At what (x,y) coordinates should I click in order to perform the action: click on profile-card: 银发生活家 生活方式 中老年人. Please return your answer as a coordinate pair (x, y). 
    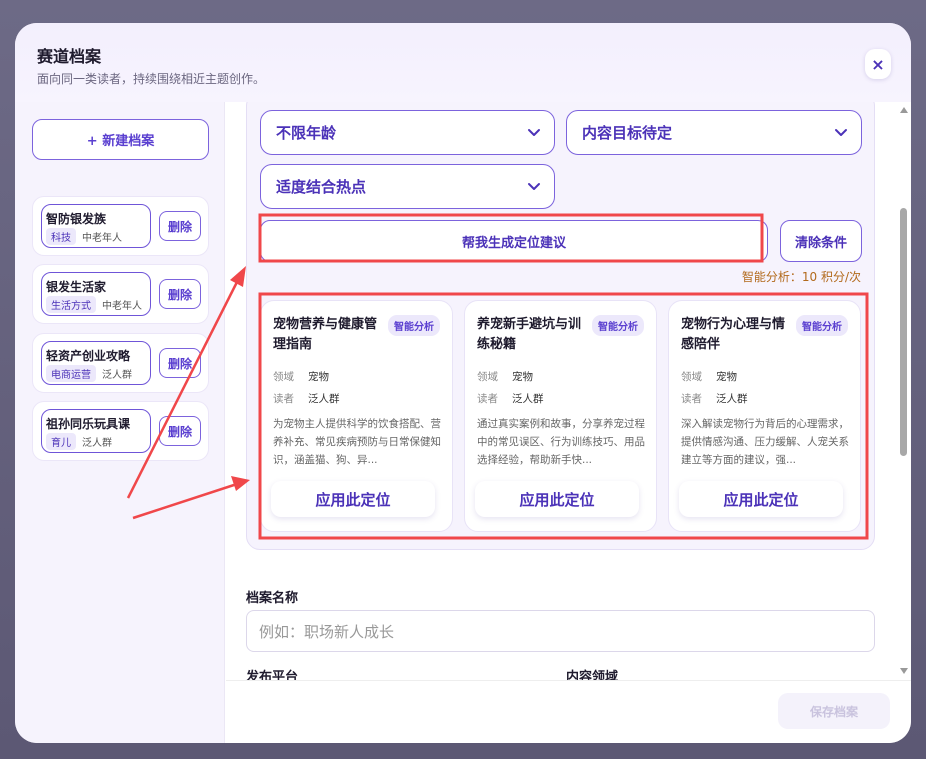
    Looking at the image, I should click on (96, 294).